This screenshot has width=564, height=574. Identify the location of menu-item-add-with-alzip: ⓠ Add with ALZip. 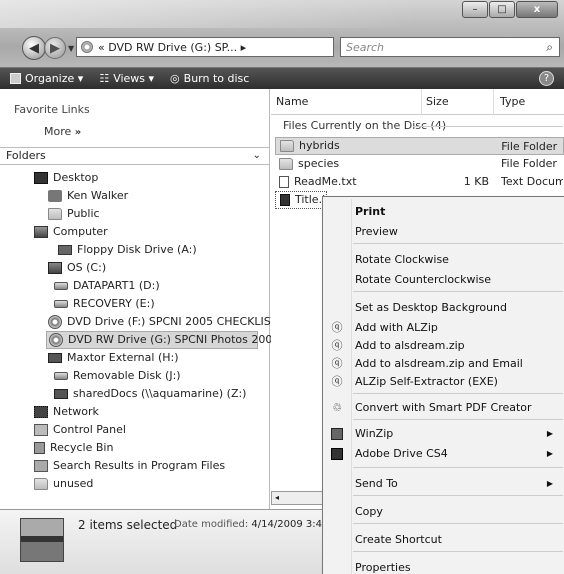
(443, 328).